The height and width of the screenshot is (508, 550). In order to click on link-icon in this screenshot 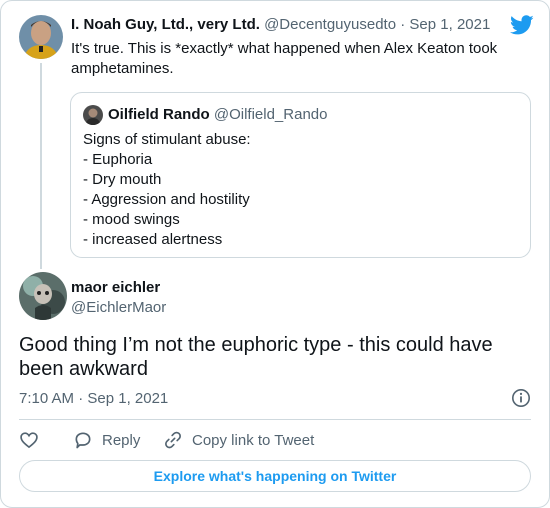, I will do `click(173, 440)`.